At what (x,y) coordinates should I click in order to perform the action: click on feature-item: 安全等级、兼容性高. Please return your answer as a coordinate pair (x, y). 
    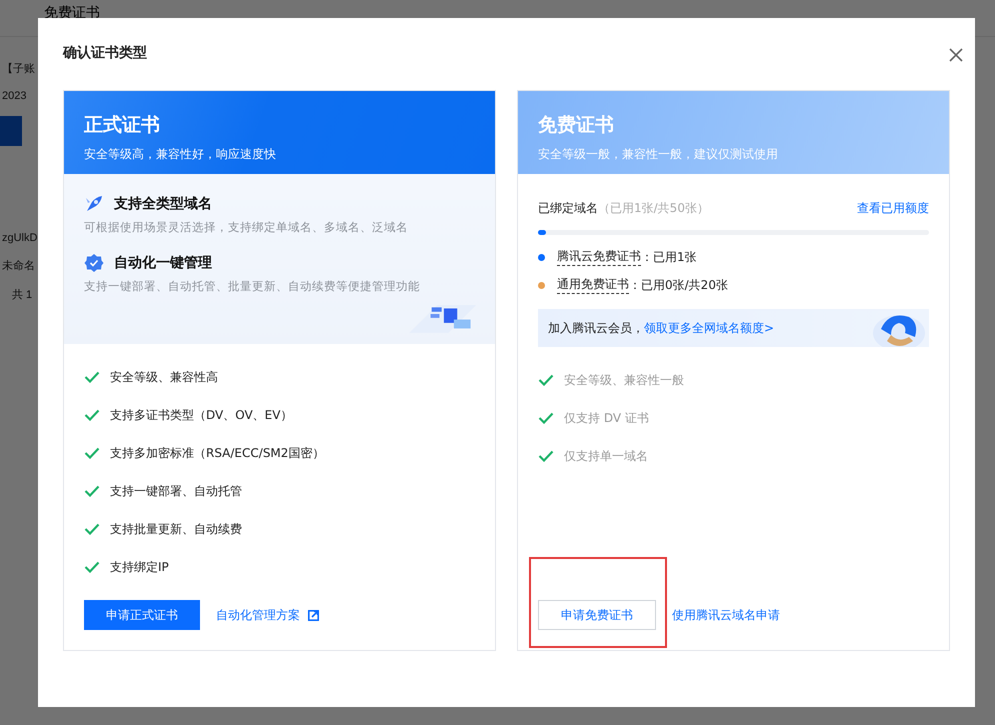
    Looking at the image, I should click on (164, 377).